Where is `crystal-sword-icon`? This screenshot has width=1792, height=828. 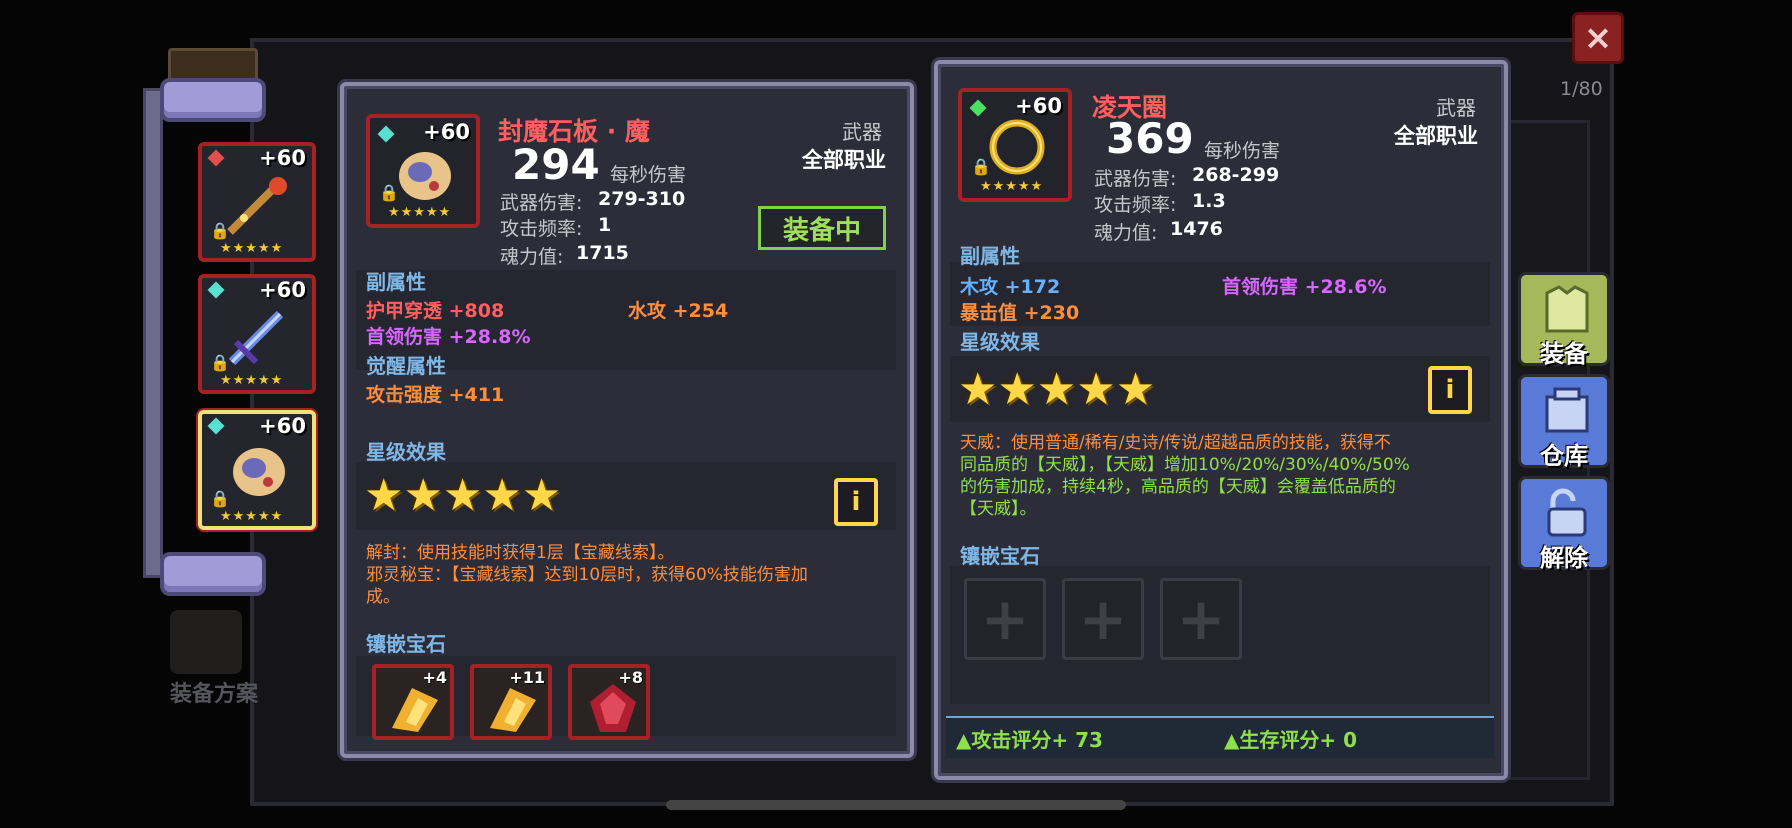 crystal-sword-icon is located at coordinates (256, 338).